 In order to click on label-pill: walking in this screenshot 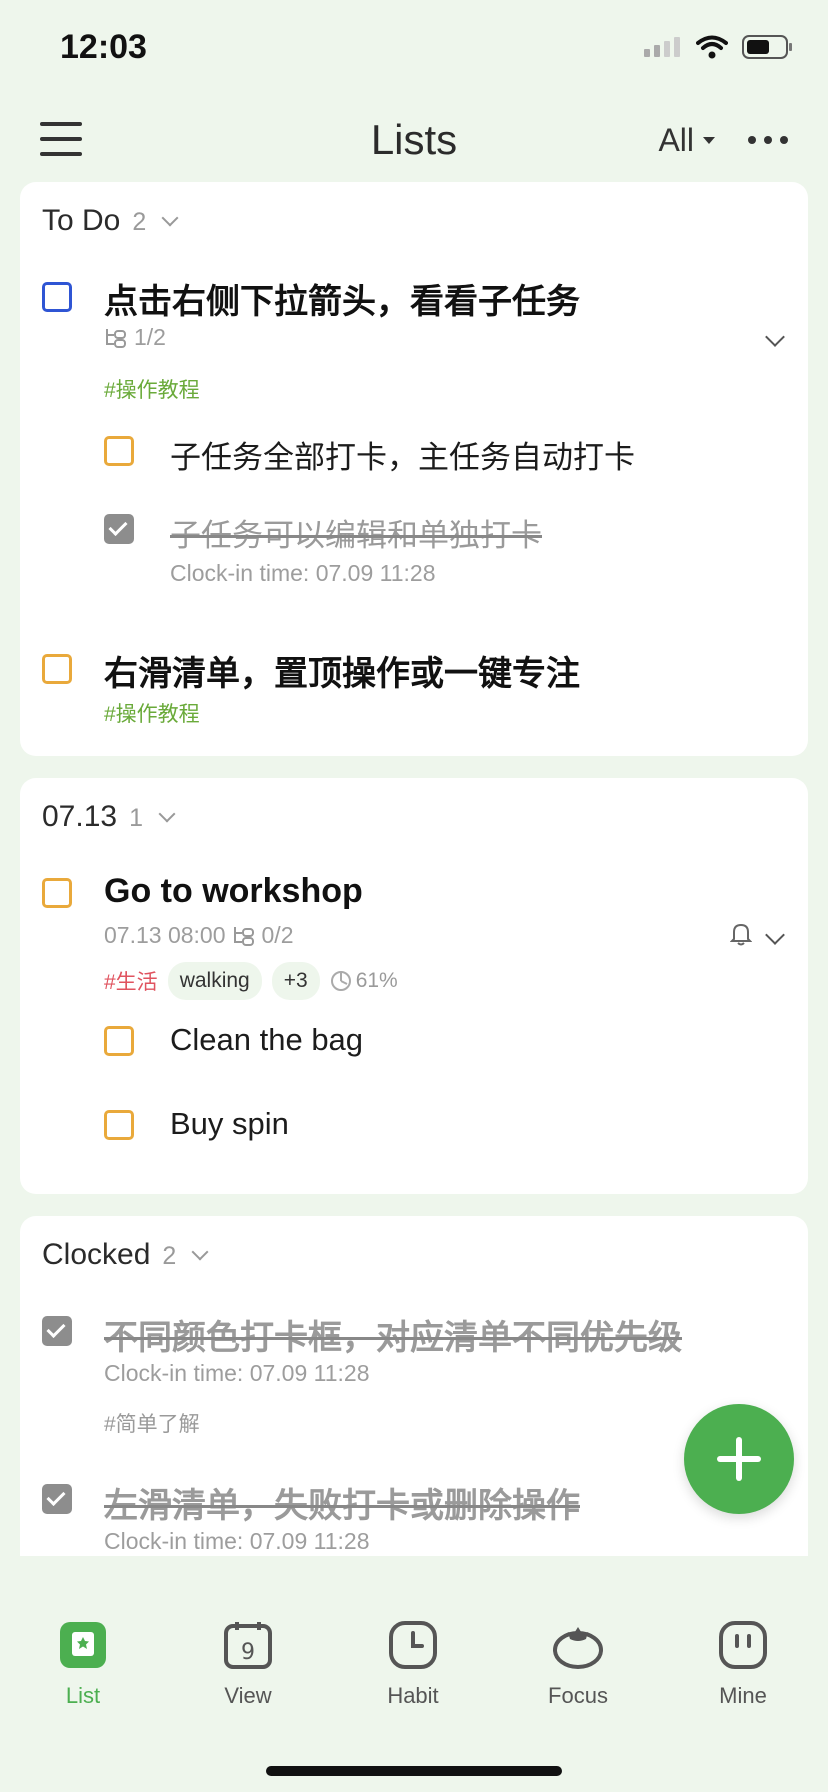, I will do `click(214, 981)`.